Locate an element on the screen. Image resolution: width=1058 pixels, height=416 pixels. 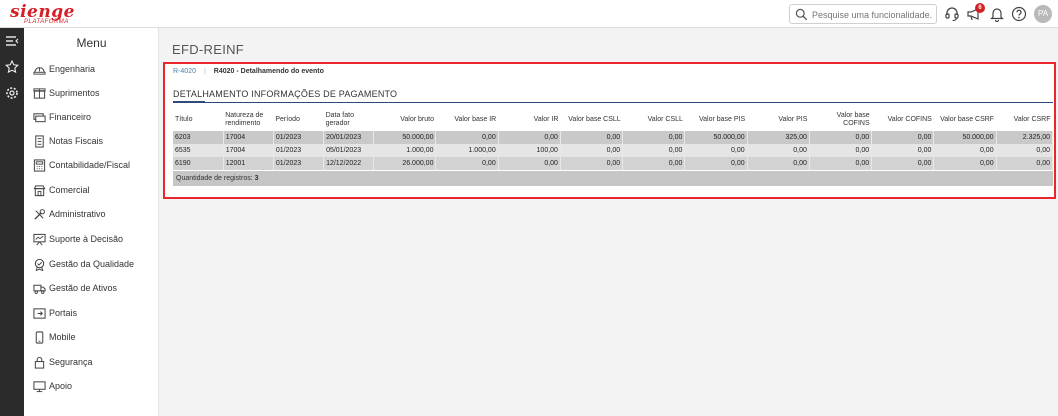
menu-item-contabilidade-fiscal: Contabilidade/Fiscal is located at coordinates (91, 166).